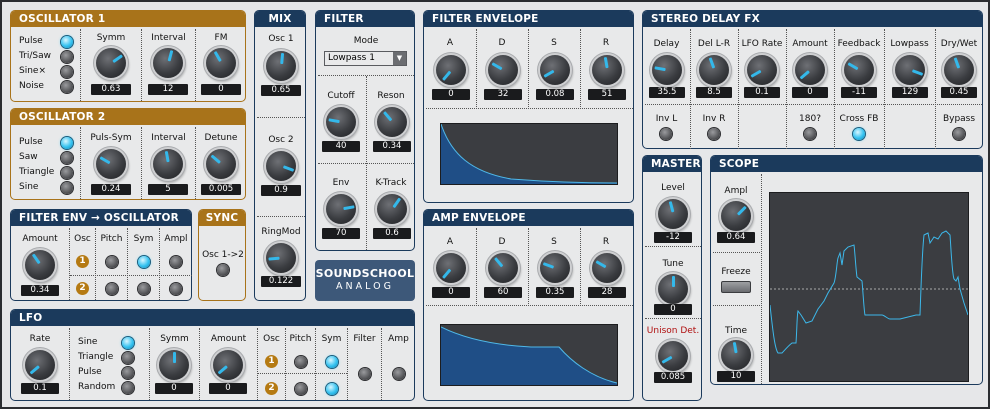 This screenshot has height=409, width=990. What do you see at coordinates (365, 374) in the screenshot?
I see `filter-toggle` at bounding box center [365, 374].